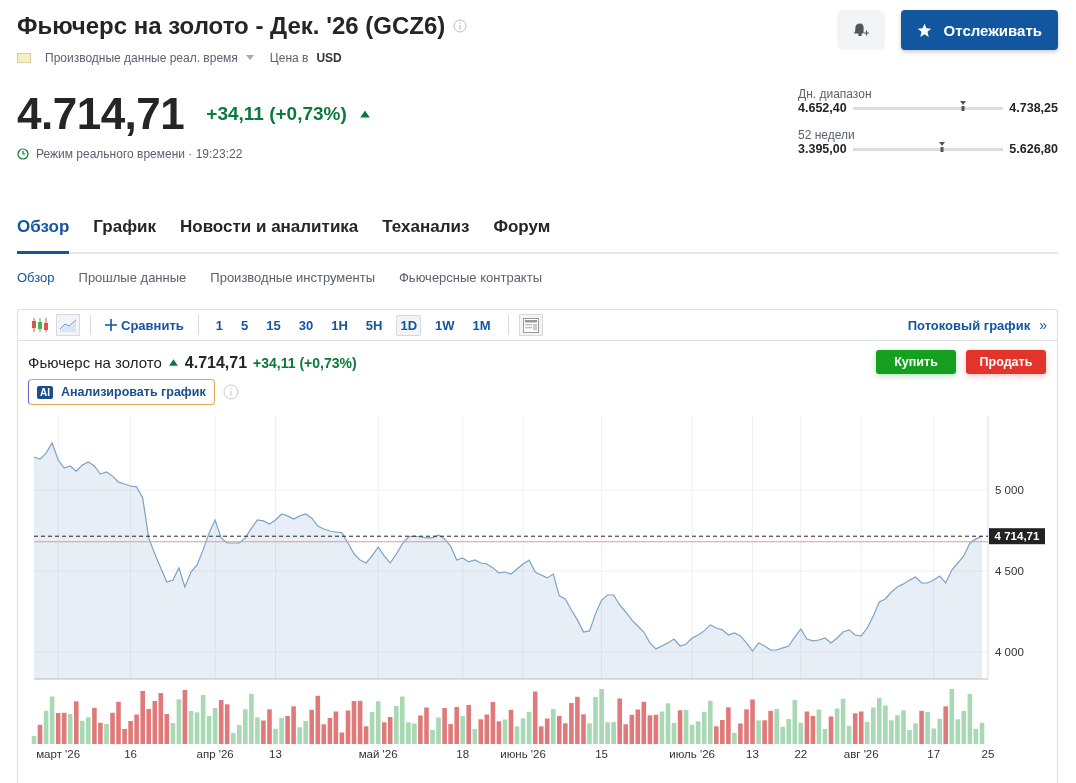 The height and width of the screenshot is (783, 1076). Describe the element at coordinates (1043, 325) in the screenshot. I see `double-chevron: »` at that location.